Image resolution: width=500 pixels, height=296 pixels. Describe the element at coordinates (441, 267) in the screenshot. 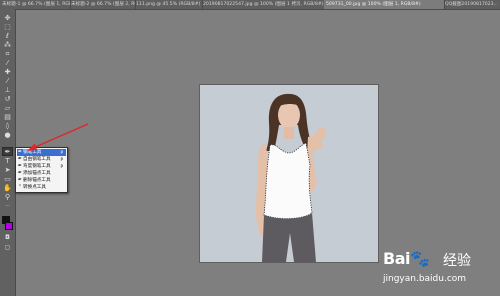

I see `baidu-jingyan-watermark: Bai🐾 经验 jingyan.baidu.com` at that location.